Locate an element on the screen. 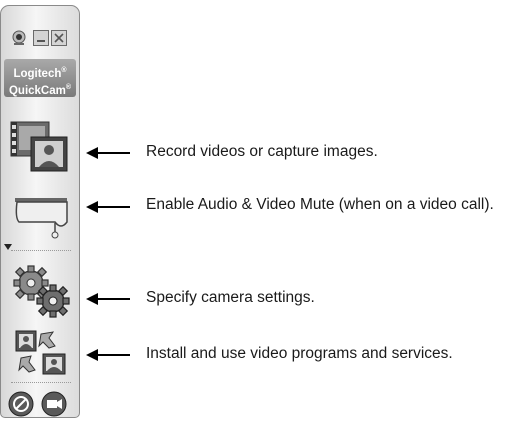 This screenshot has height=422, width=528. help-button is located at coordinates (21, 404).